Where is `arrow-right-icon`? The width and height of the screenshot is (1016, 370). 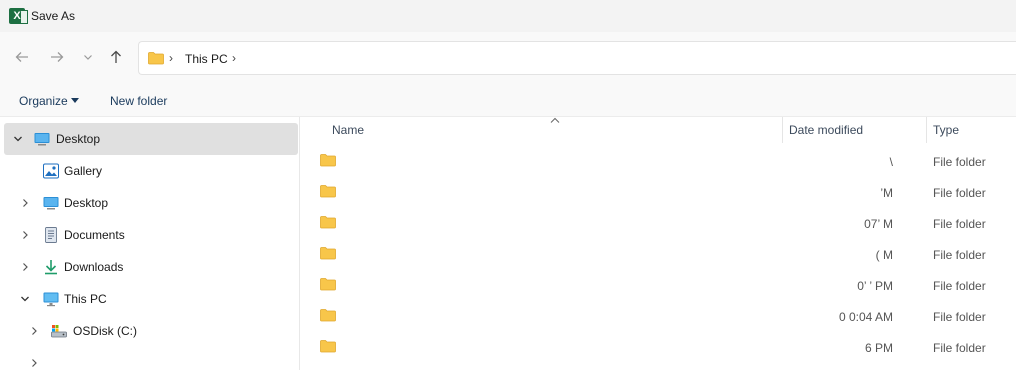
arrow-right-icon is located at coordinates (57, 57).